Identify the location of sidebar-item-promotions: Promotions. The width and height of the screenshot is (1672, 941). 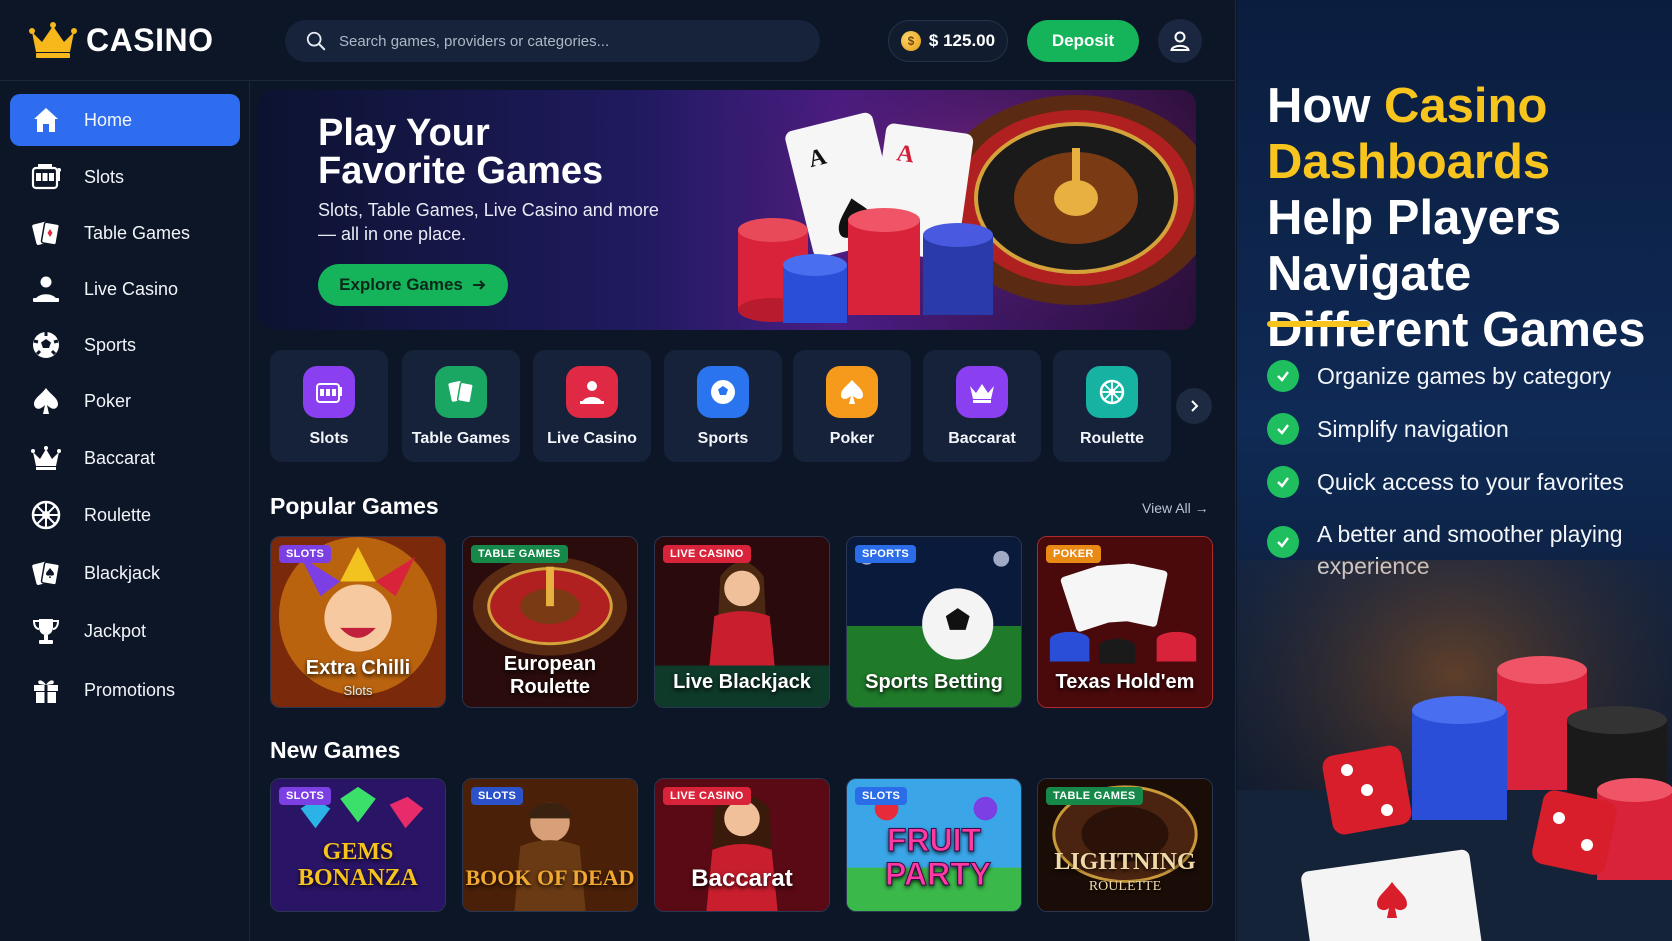
(125, 690).